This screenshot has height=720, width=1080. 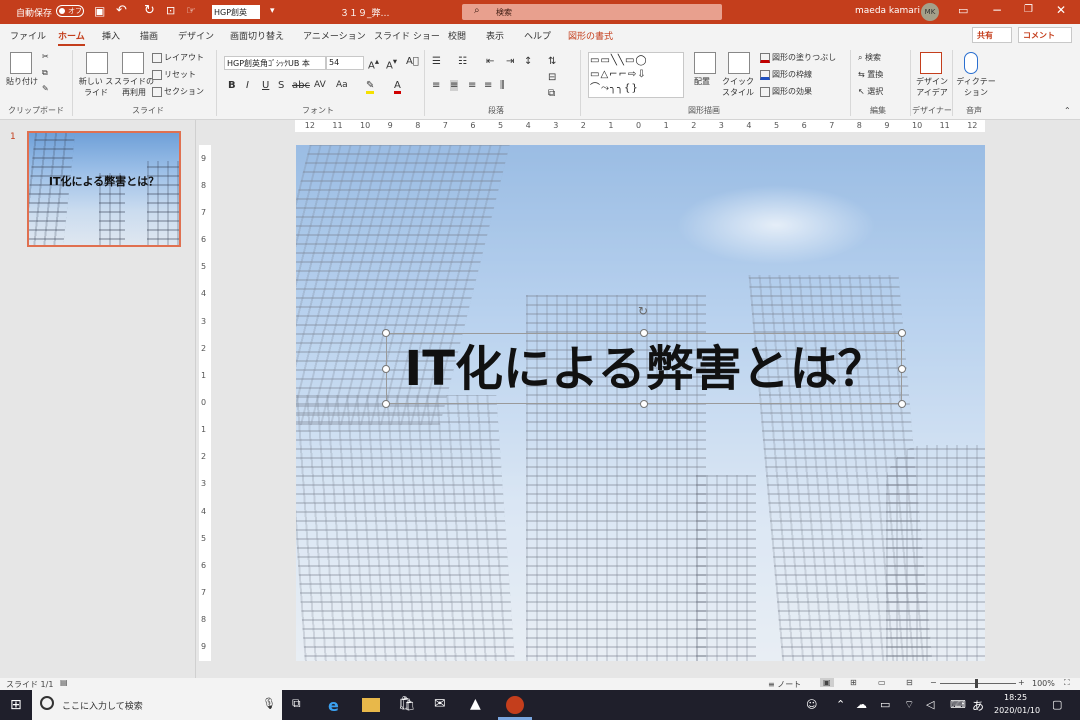 I want to click on line-spacing-icon: ↕, so click(x=528, y=61).